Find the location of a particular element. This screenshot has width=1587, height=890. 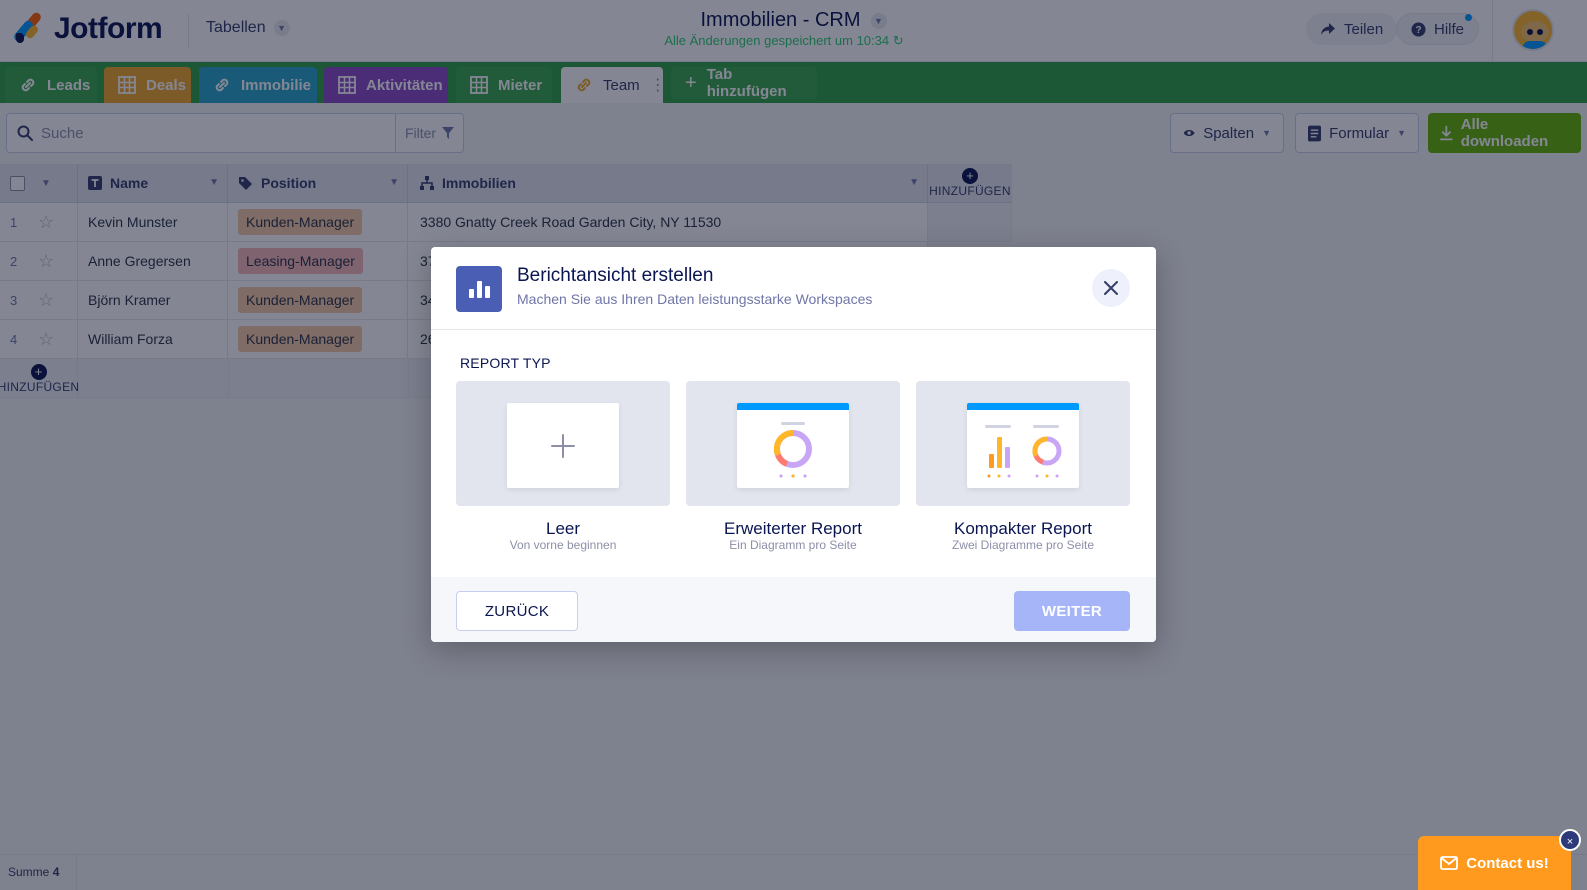

contact-close-button: × is located at coordinates (1570, 840).